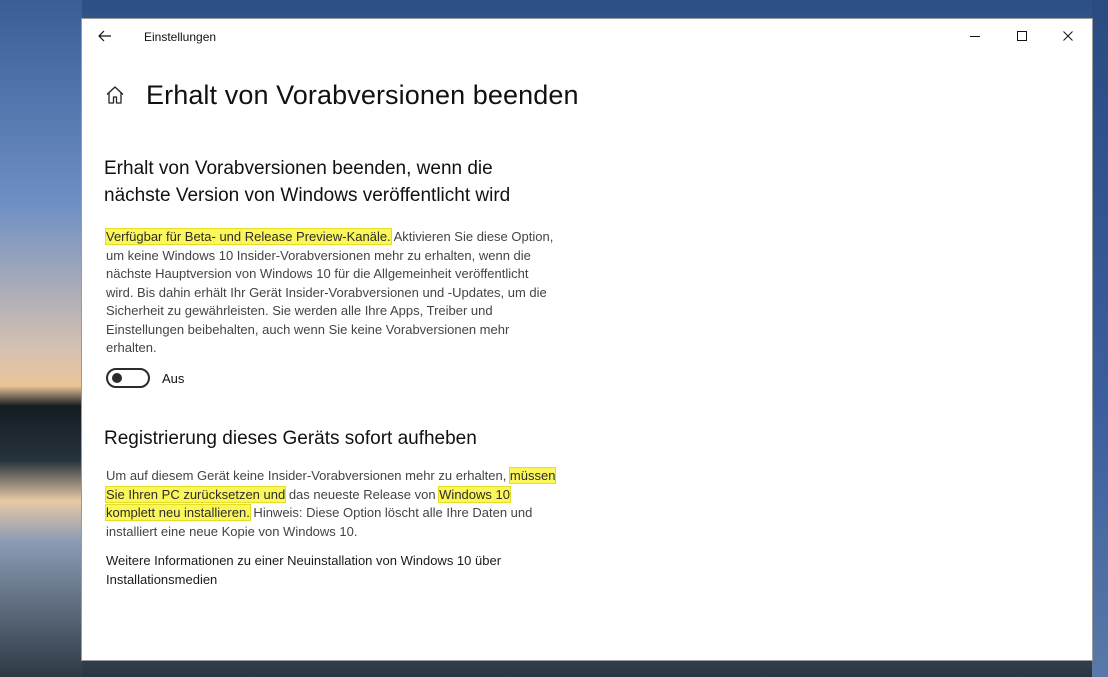 The width and height of the screenshot is (1108, 677). I want to click on page-header: Erhalt von Vorabversionen beenden, so click(341, 95).